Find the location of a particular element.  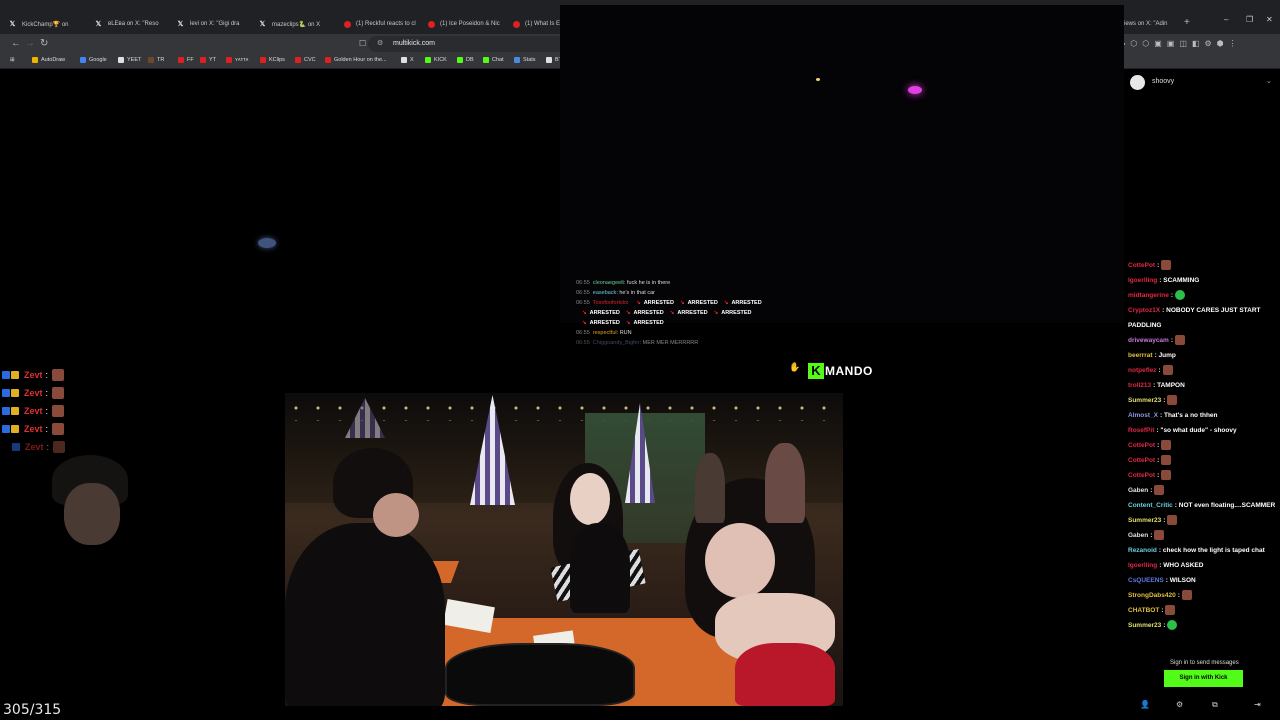

chat-message: notpeflez: is located at coordinates (1204, 370).